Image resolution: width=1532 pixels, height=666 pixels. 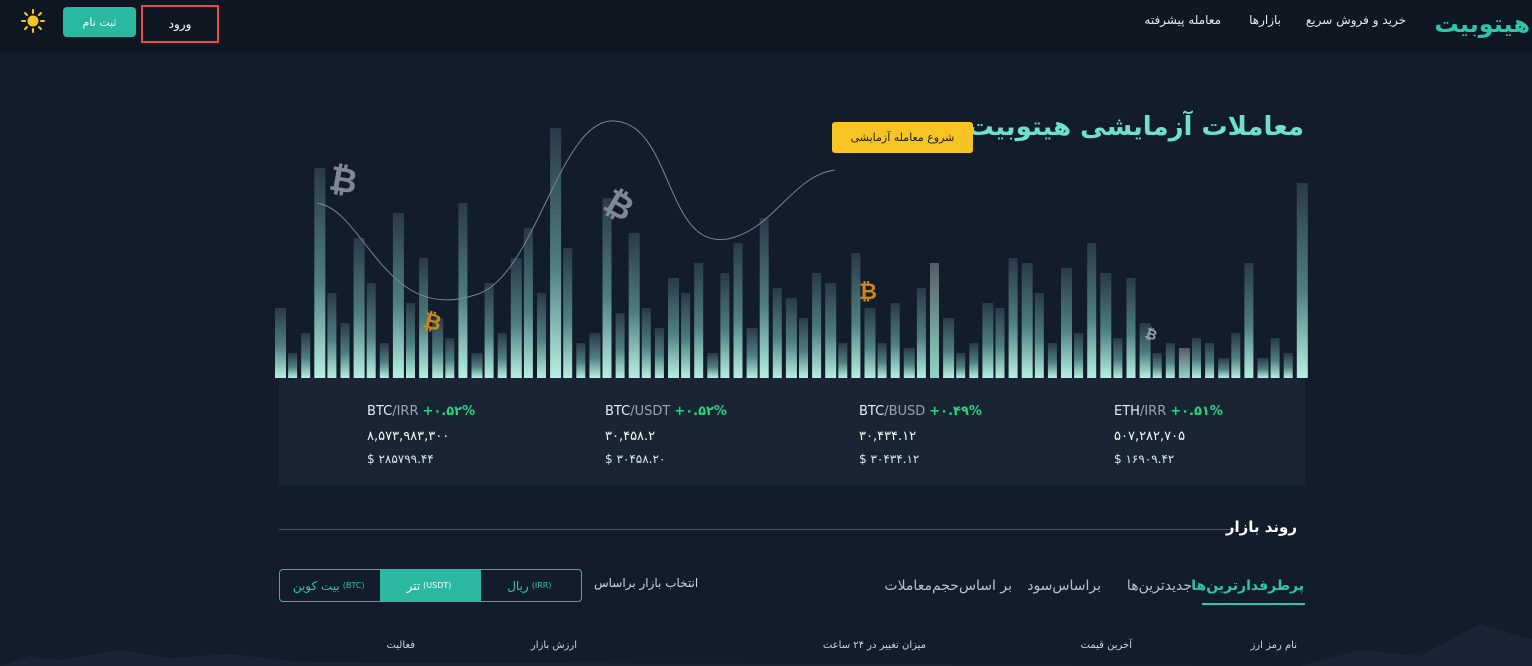 I want to click on ticker-change: +۰.۵۲%, so click(x=449, y=411).